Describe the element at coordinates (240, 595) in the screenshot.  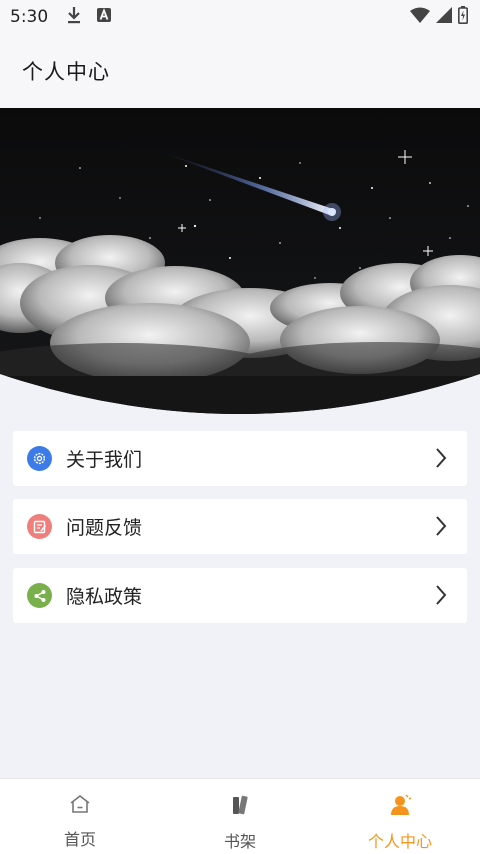
I see `menu-item-privacy-policy: 隐私政策` at that location.